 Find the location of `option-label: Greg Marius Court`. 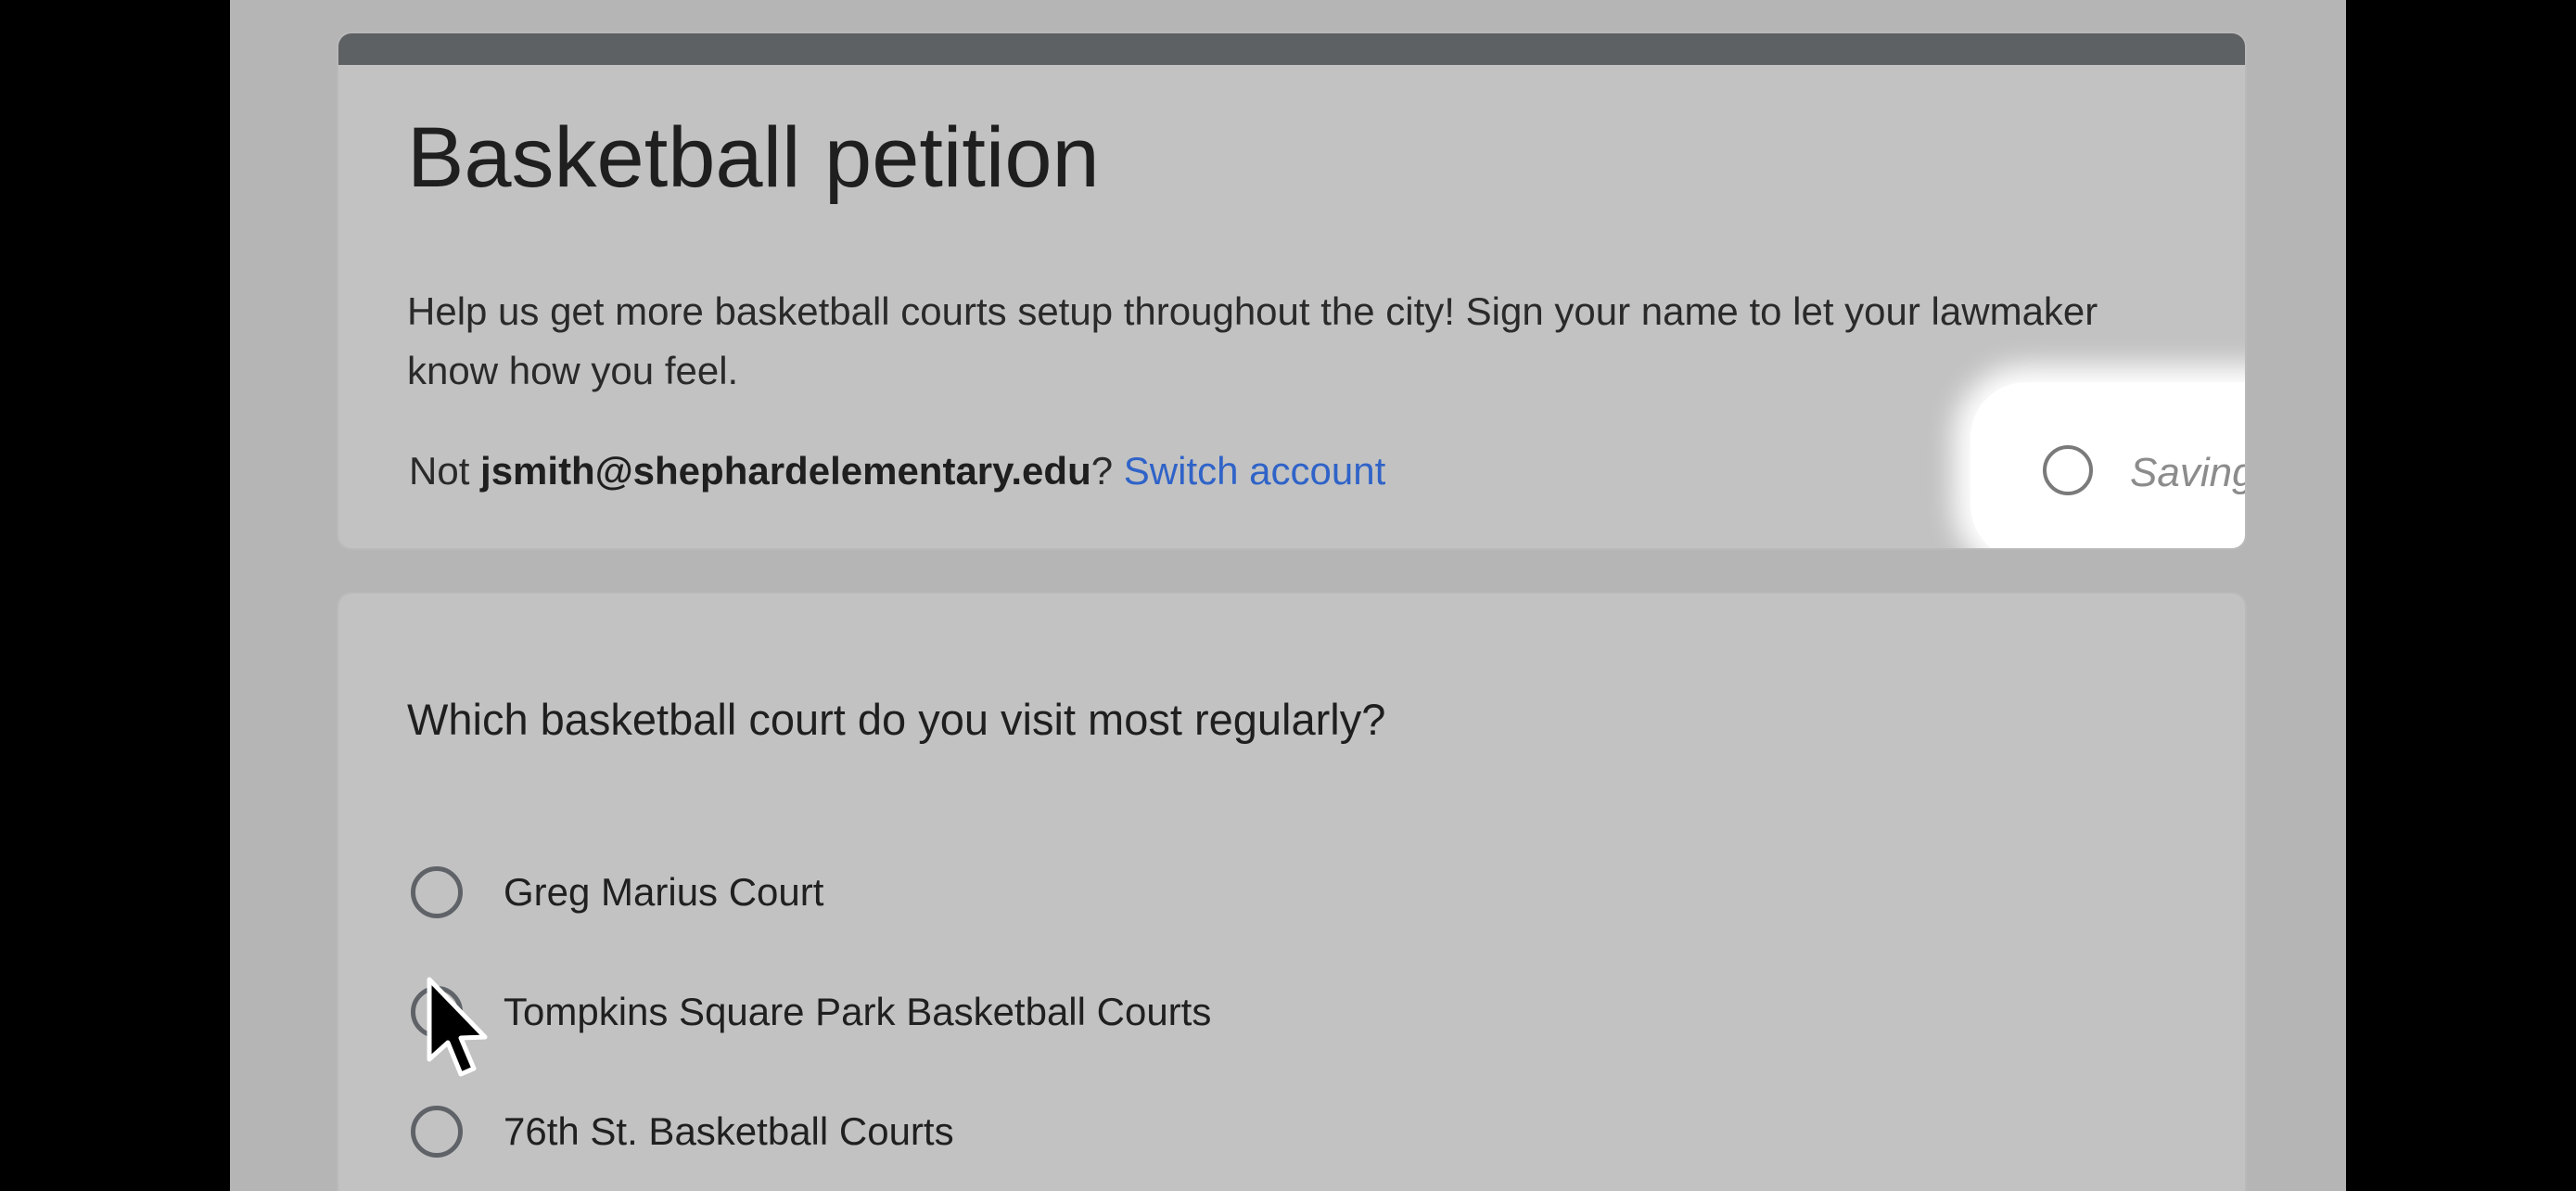

option-label: Greg Marius Court is located at coordinates (664, 892).